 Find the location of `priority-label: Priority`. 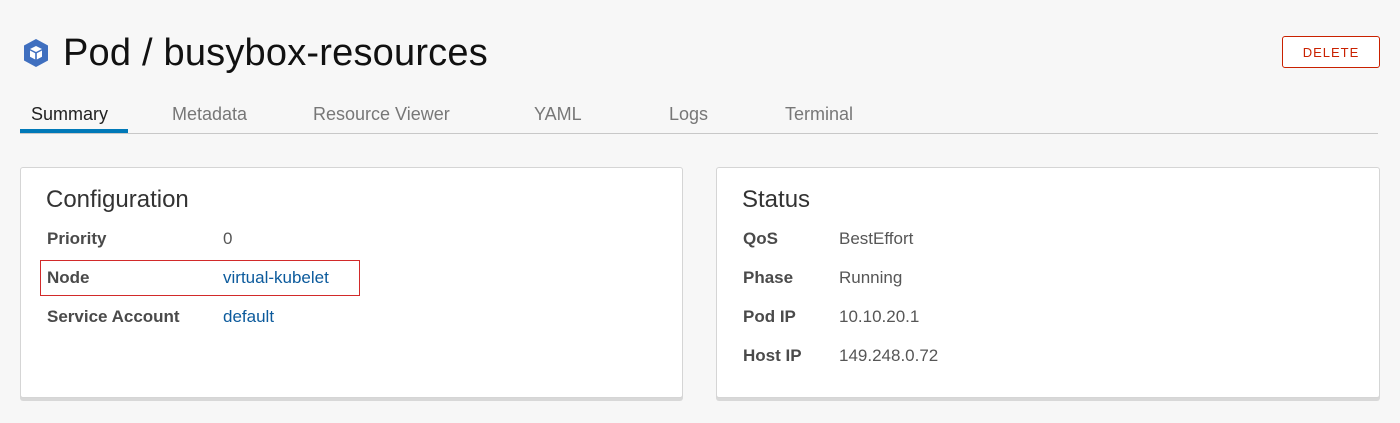

priority-label: Priority is located at coordinates (77, 238).